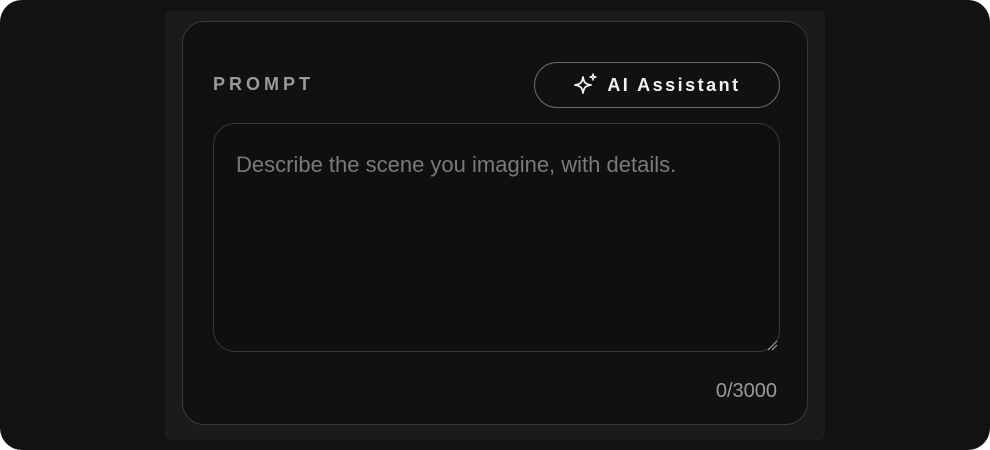 This screenshot has height=450, width=990. What do you see at coordinates (586, 85) in the screenshot?
I see `sparkle-icon` at bounding box center [586, 85].